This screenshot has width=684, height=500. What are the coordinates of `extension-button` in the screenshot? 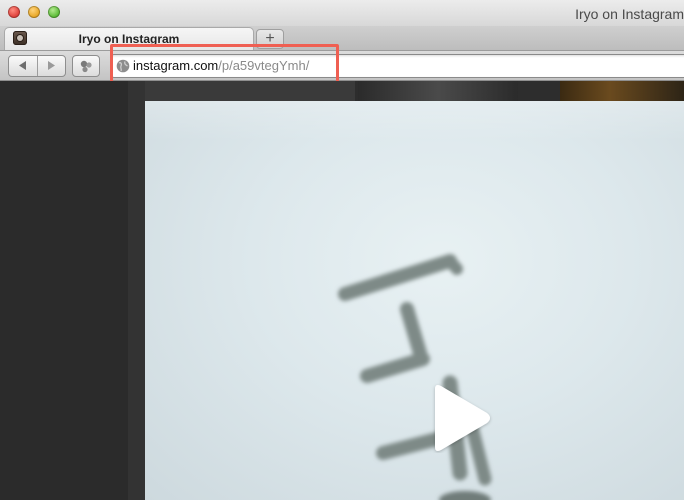 It's located at (86, 66).